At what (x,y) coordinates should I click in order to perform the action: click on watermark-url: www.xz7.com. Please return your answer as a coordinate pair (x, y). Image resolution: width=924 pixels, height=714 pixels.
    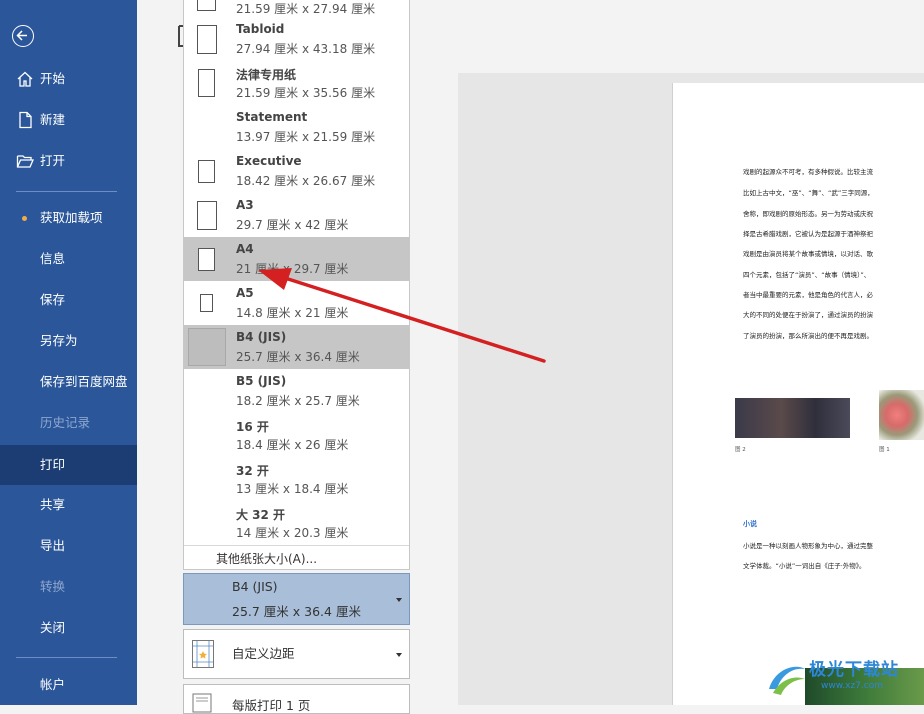
    Looking at the image, I should click on (852, 686).